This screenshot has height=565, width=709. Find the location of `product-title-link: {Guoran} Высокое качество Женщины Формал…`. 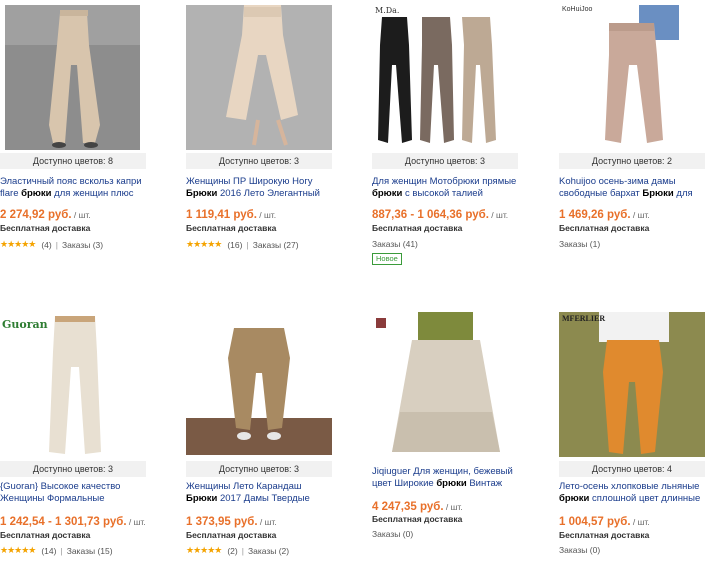

product-title-link: {Guoran} Высокое качество Женщины Формал… is located at coordinates (73, 493).